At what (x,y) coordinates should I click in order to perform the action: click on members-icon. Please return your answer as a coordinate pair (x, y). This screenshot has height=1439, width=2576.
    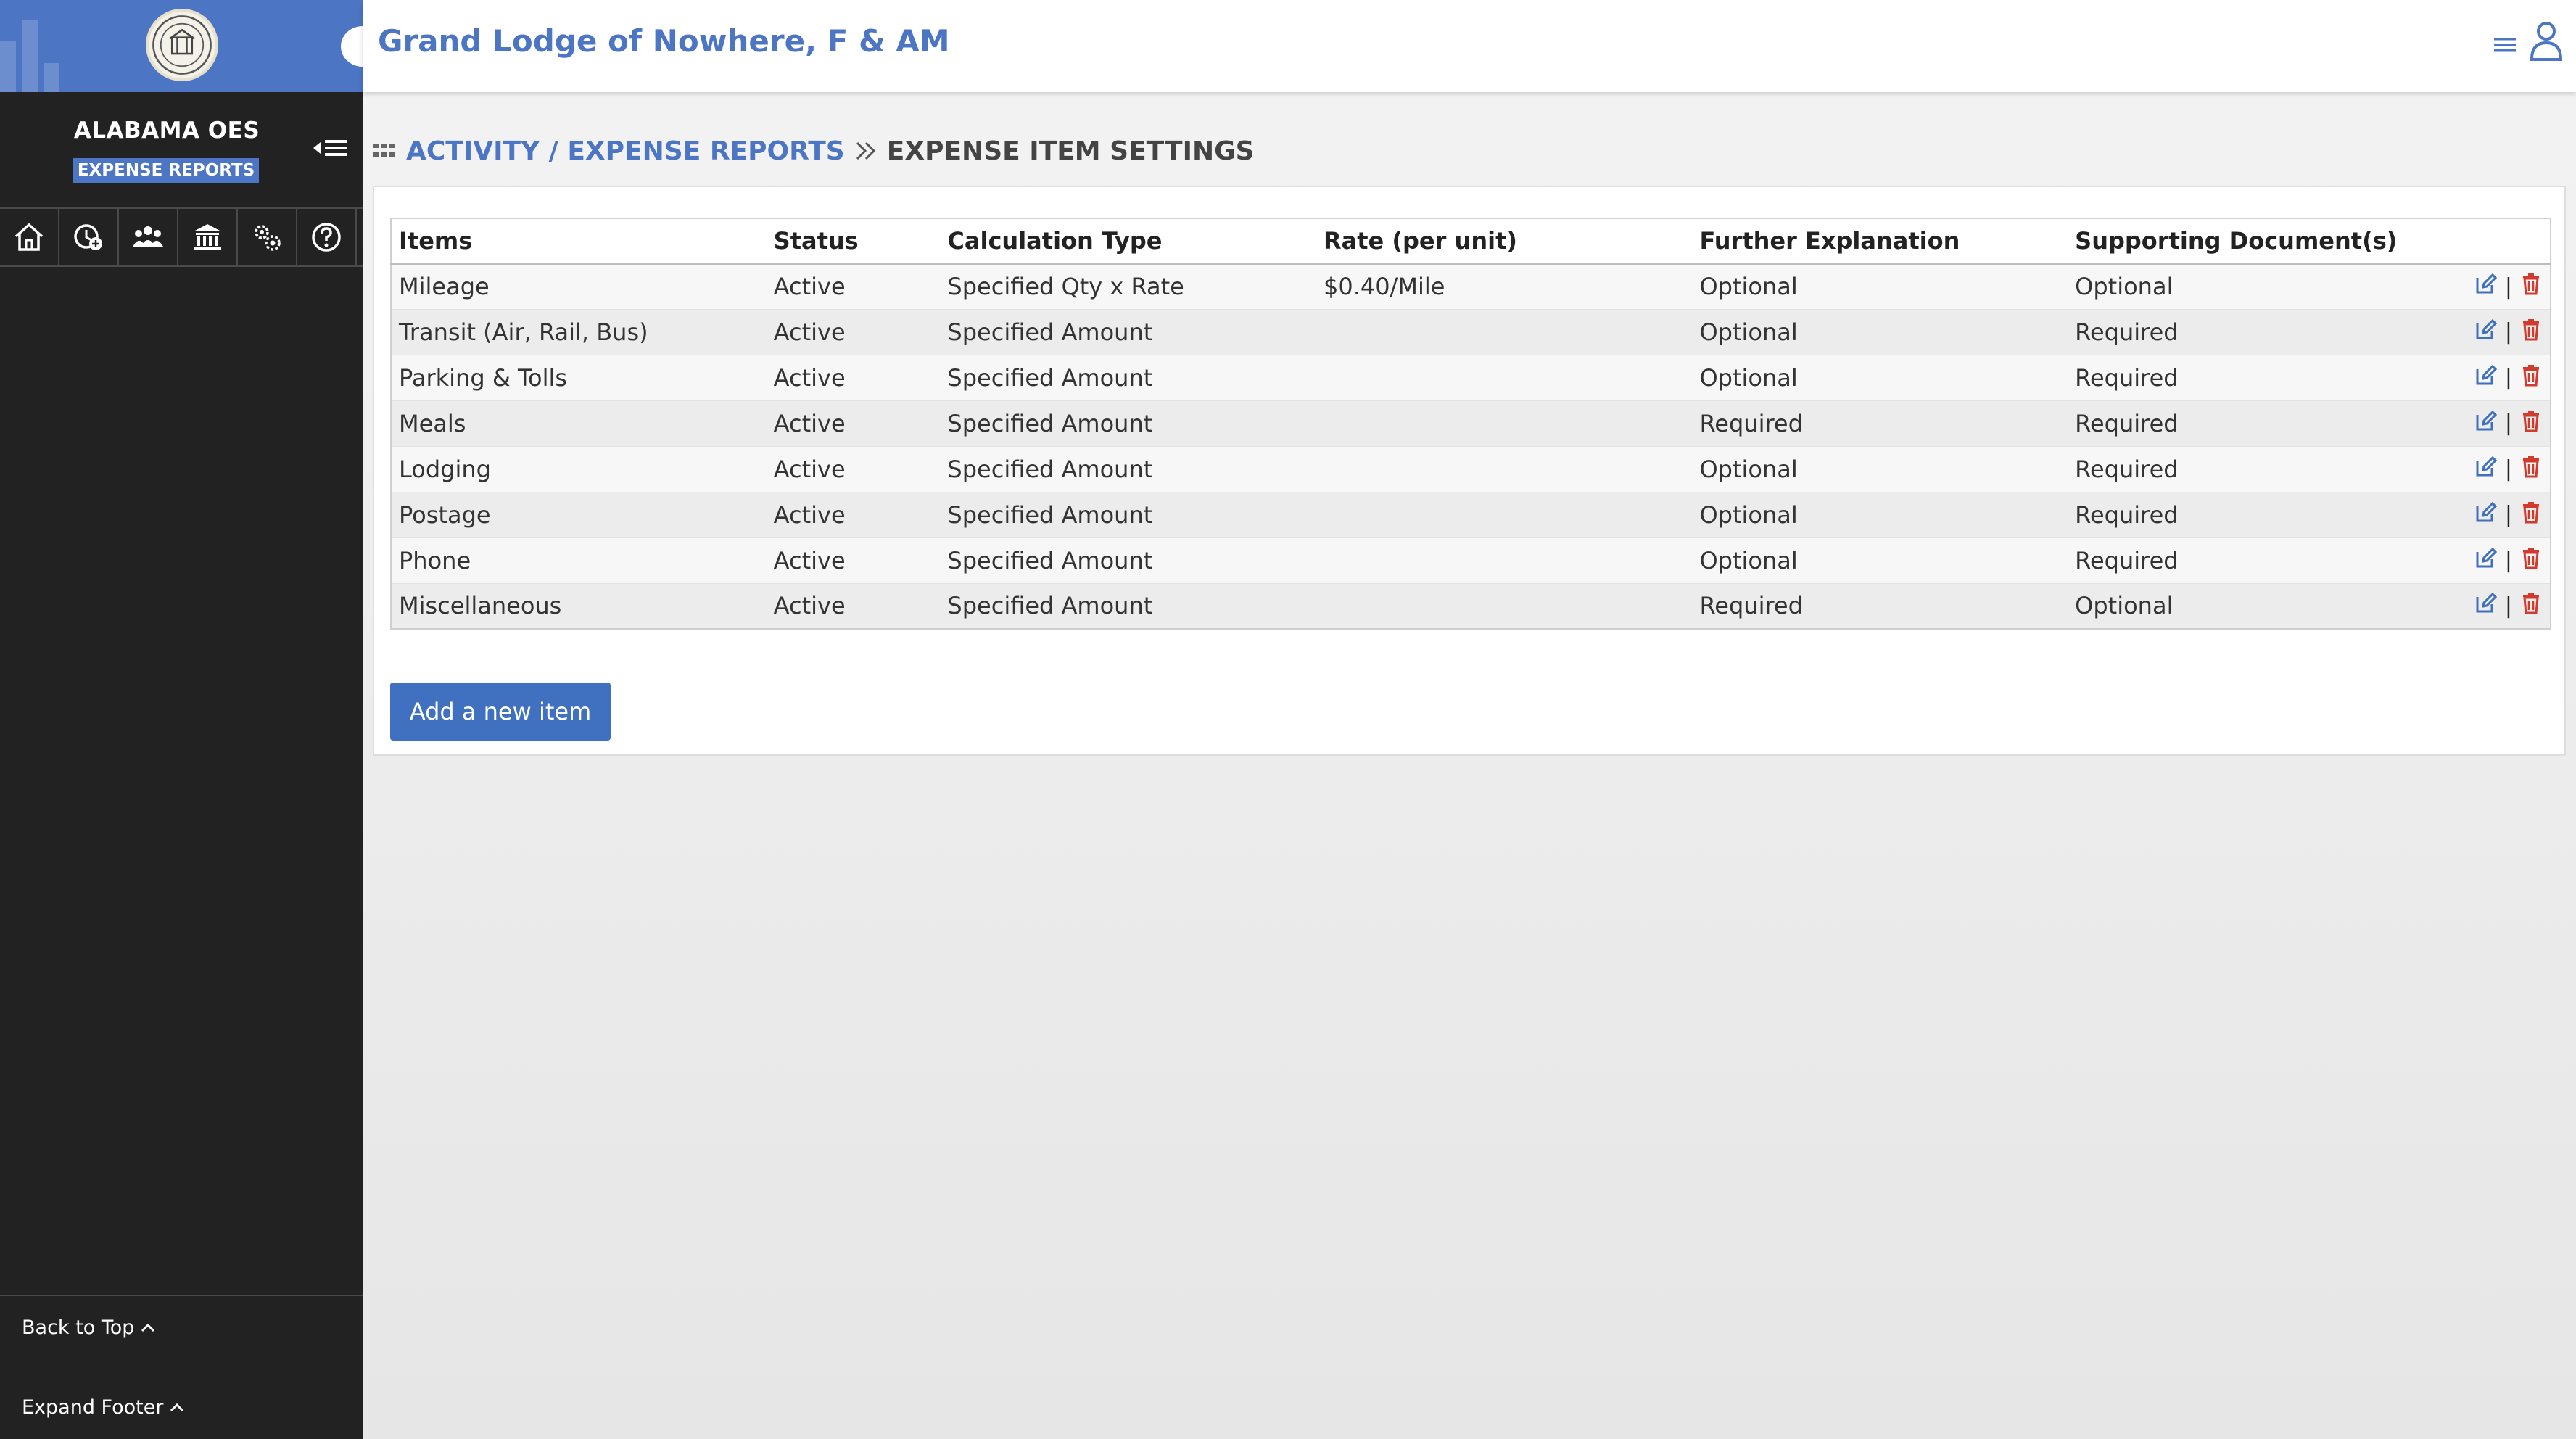
    Looking at the image, I should click on (148, 237).